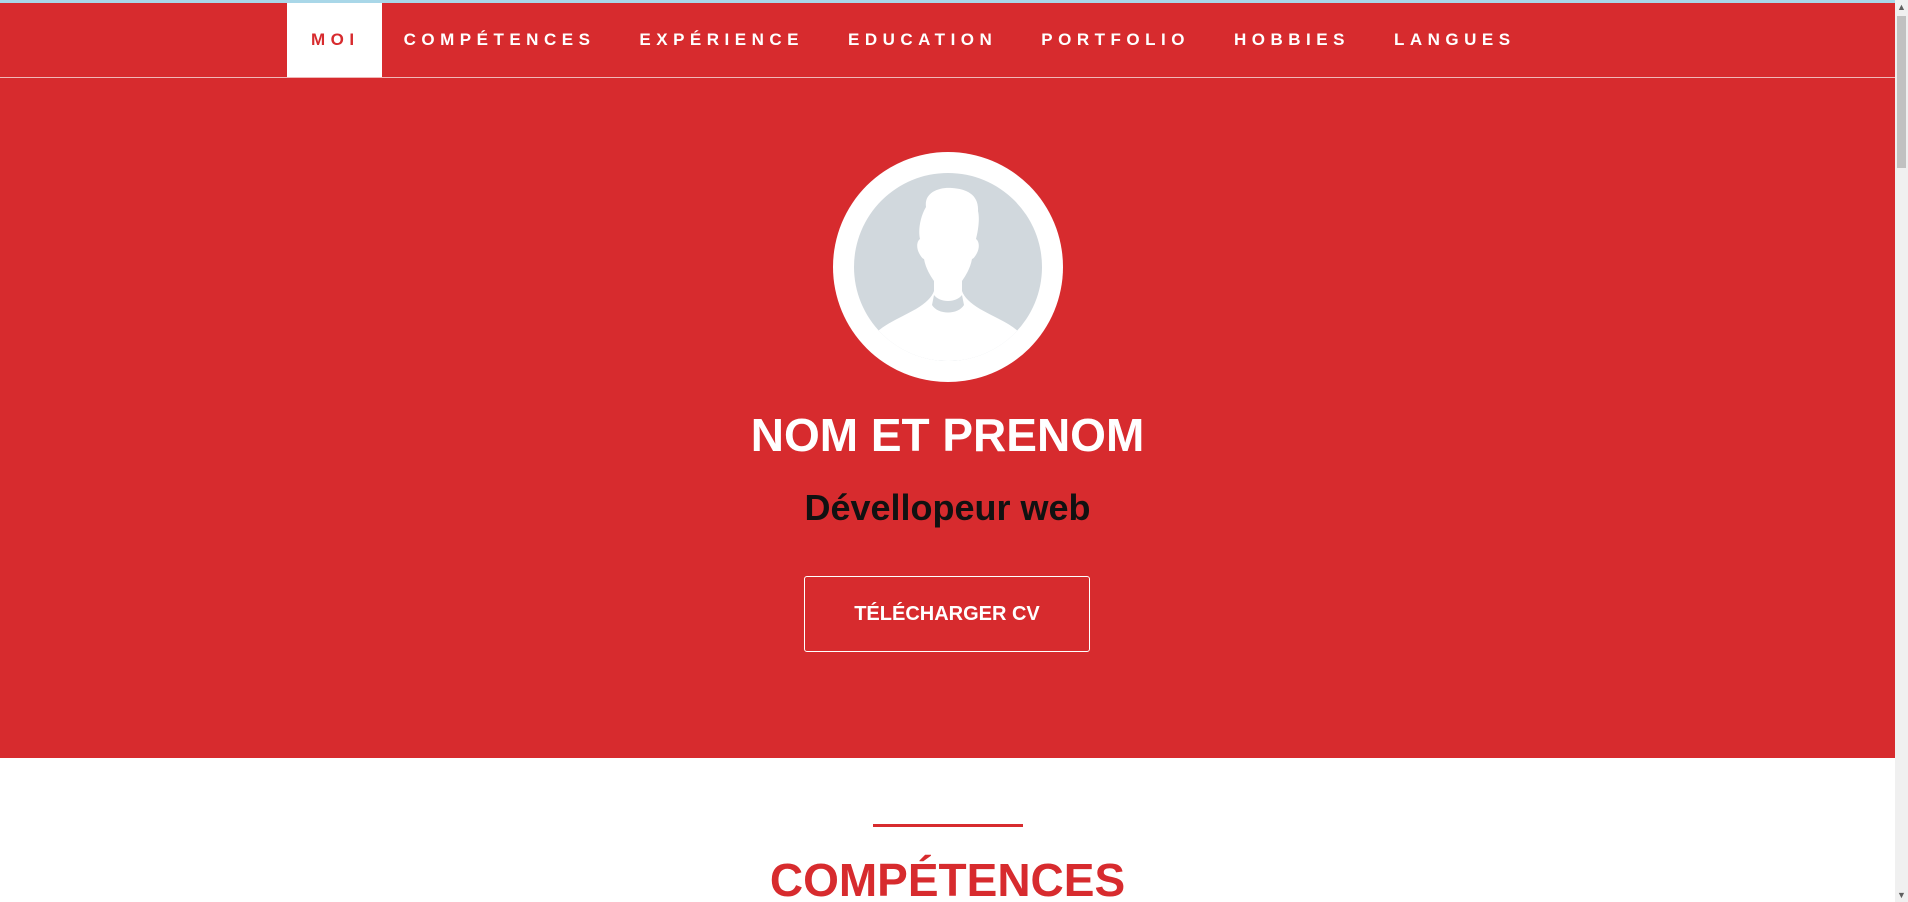  What do you see at coordinates (721, 40) in the screenshot?
I see `nav-item-experience: EXPÉRIENCE` at bounding box center [721, 40].